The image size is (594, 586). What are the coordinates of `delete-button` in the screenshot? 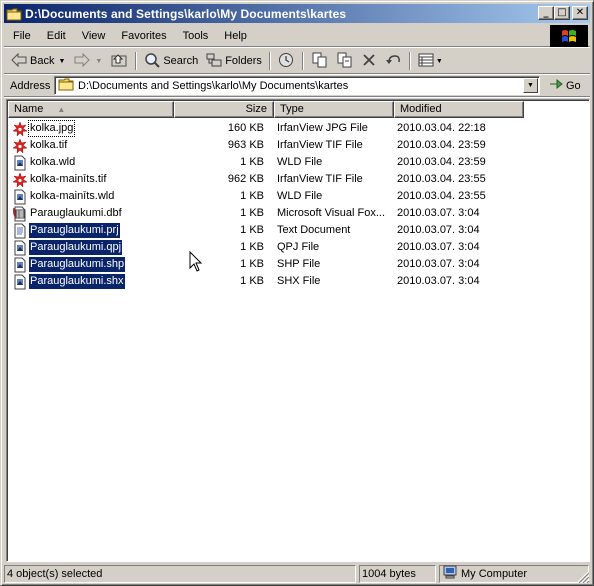 It's located at (369, 61).